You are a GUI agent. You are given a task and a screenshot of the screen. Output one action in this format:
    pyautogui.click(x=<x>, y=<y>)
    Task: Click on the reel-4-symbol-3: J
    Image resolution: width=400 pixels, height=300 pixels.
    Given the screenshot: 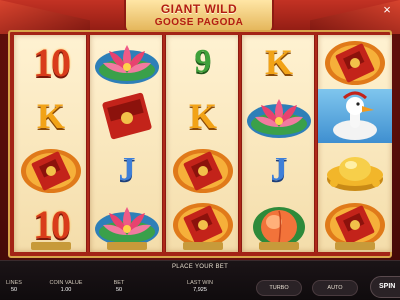 What is the action you would take?
    pyautogui.click(x=279, y=170)
    